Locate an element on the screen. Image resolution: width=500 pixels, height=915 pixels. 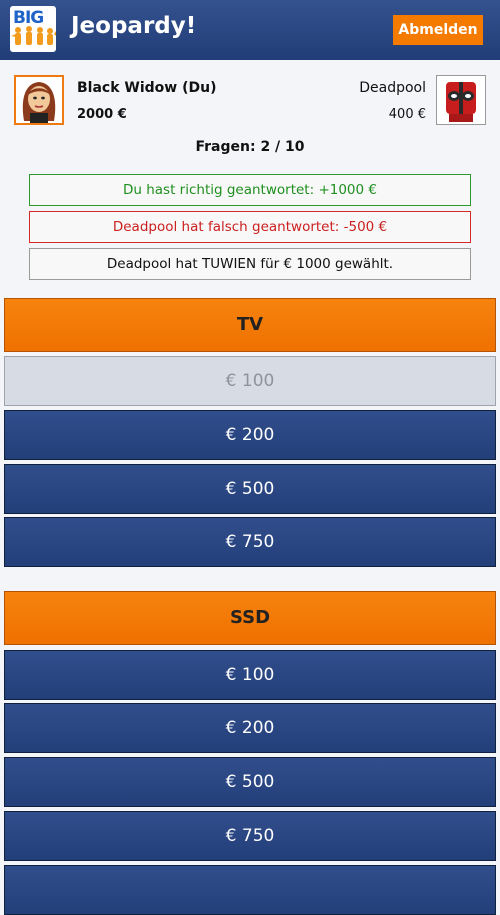
player-score: 2000 € is located at coordinates (102, 114).